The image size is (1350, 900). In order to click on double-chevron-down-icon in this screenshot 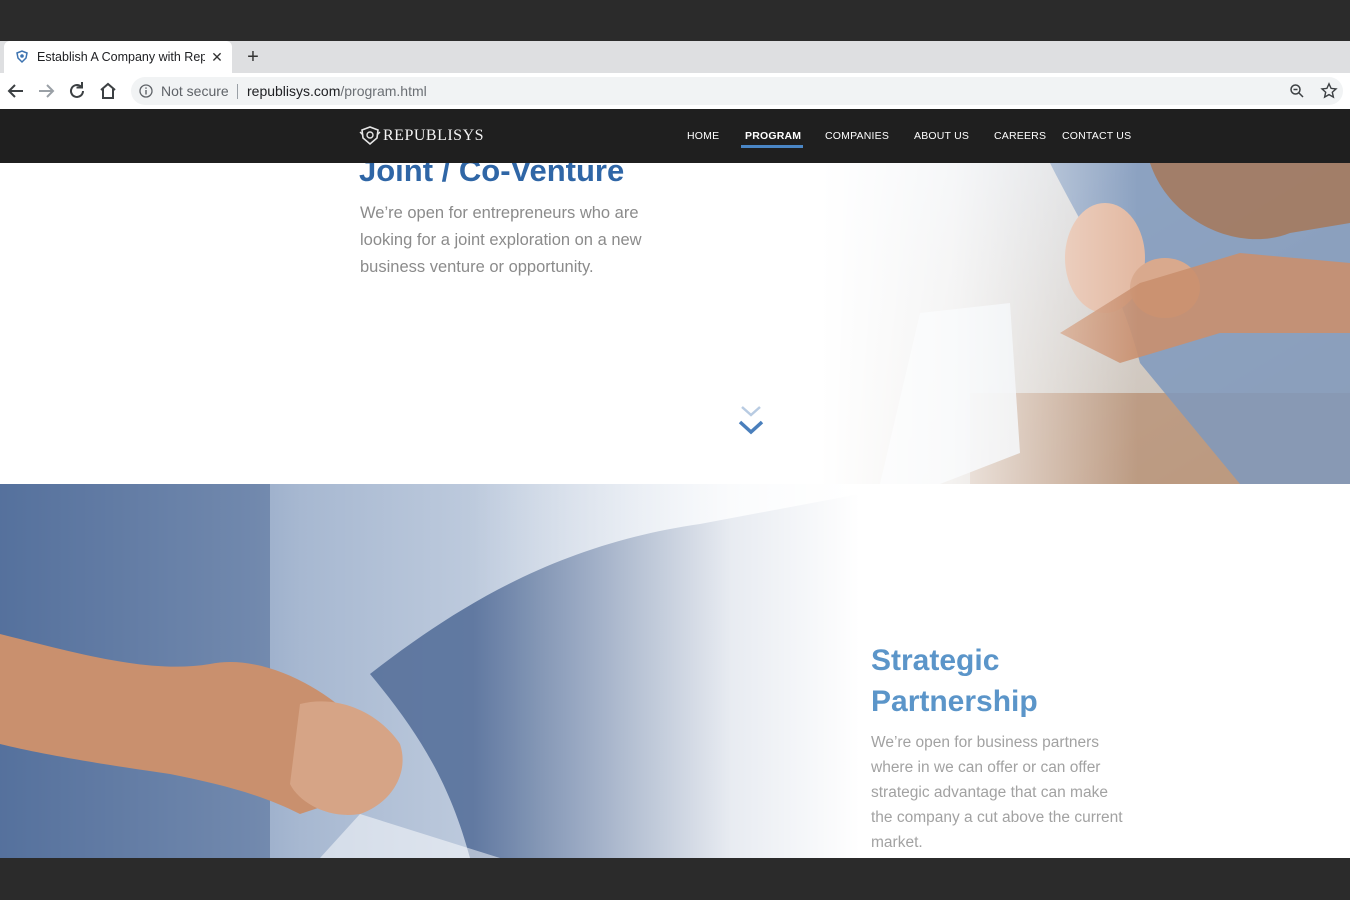, I will do `click(751, 422)`.